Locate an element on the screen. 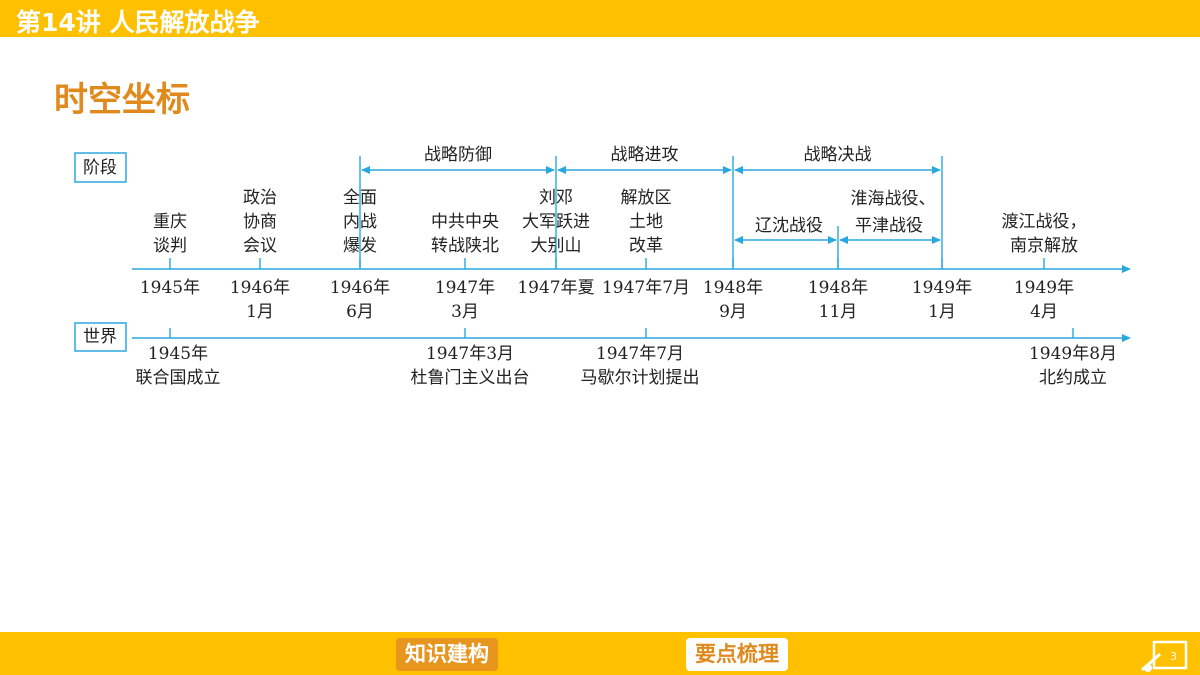 The image size is (1200, 675). event-label: 政治 is located at coordinates (260, 198).